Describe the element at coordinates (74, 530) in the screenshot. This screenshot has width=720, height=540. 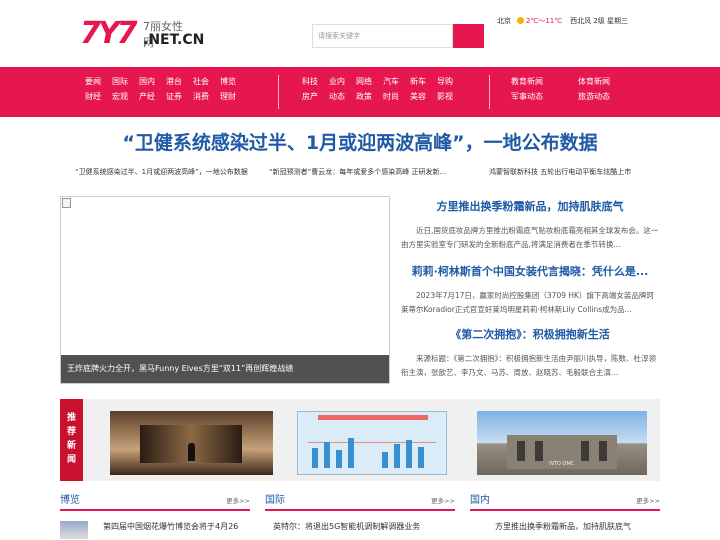
I see `section-thumbnail` at that location.